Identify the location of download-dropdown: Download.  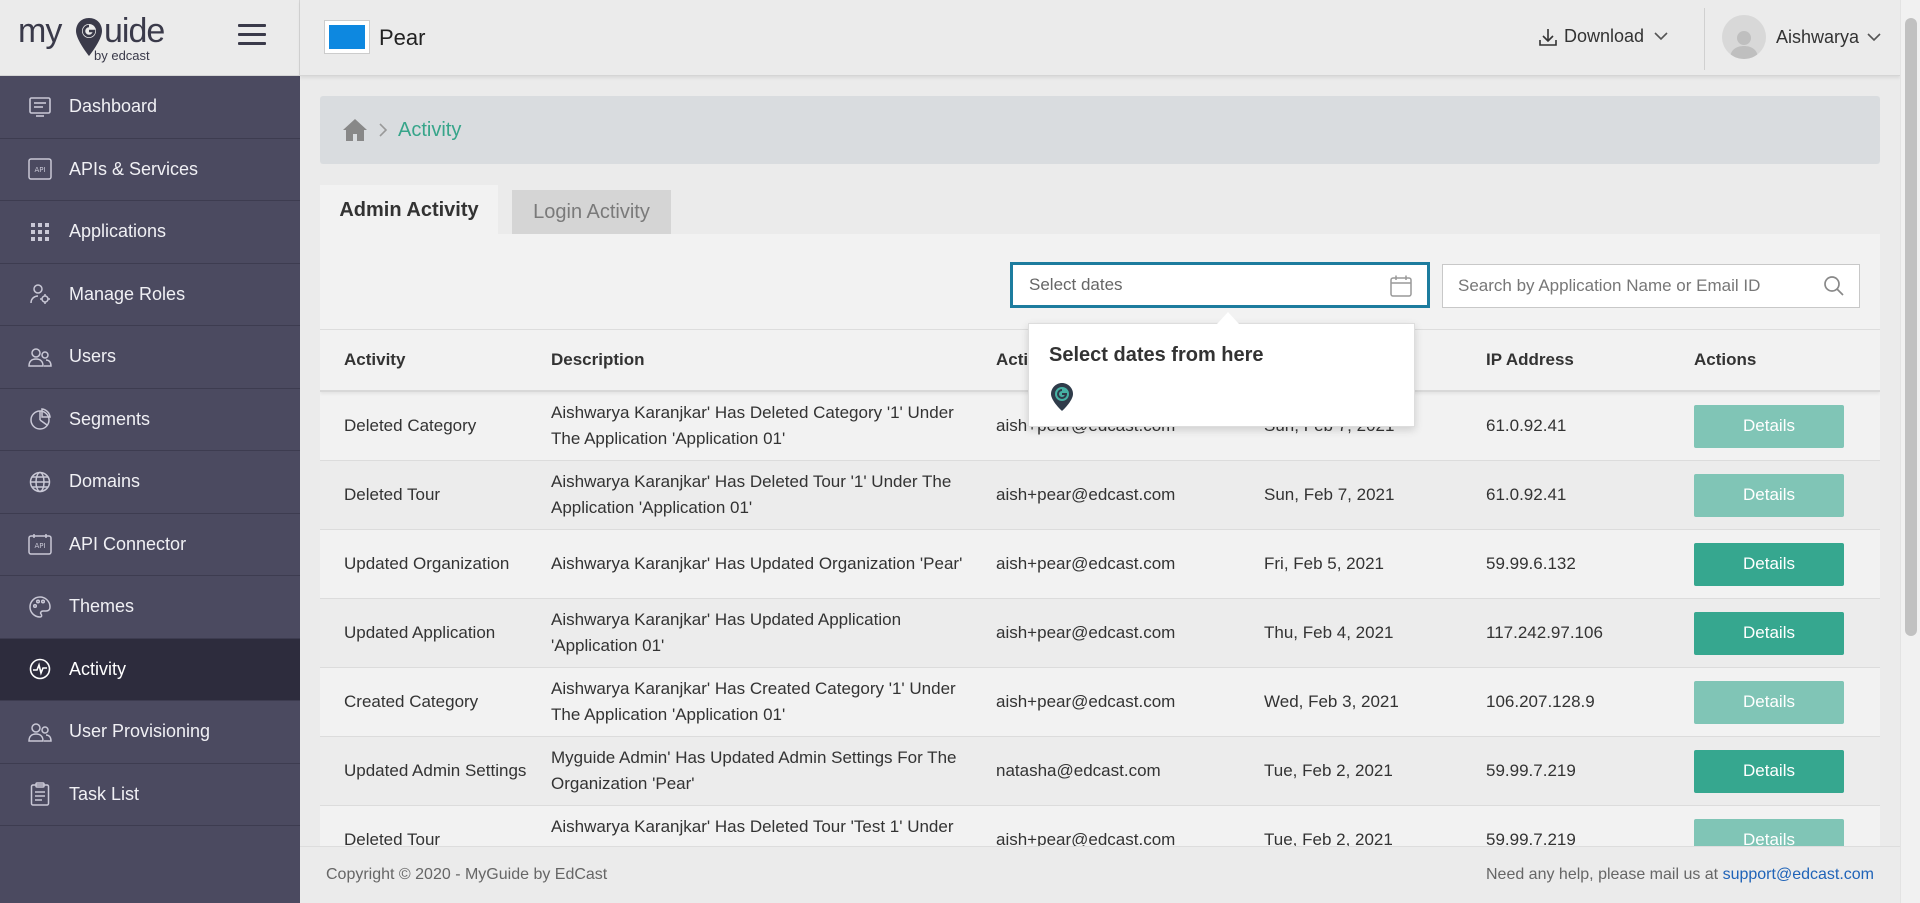
(1606, 36).